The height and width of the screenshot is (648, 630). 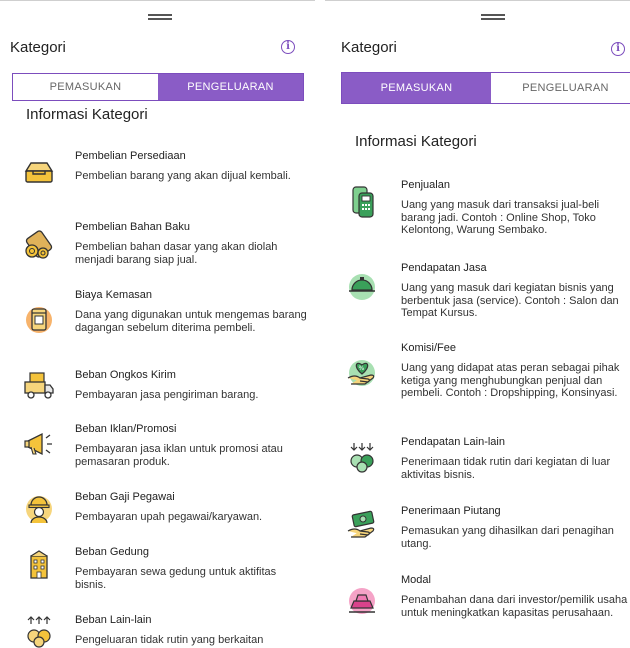 I want to click on item-name: Modal, so click(x=416, y=580).